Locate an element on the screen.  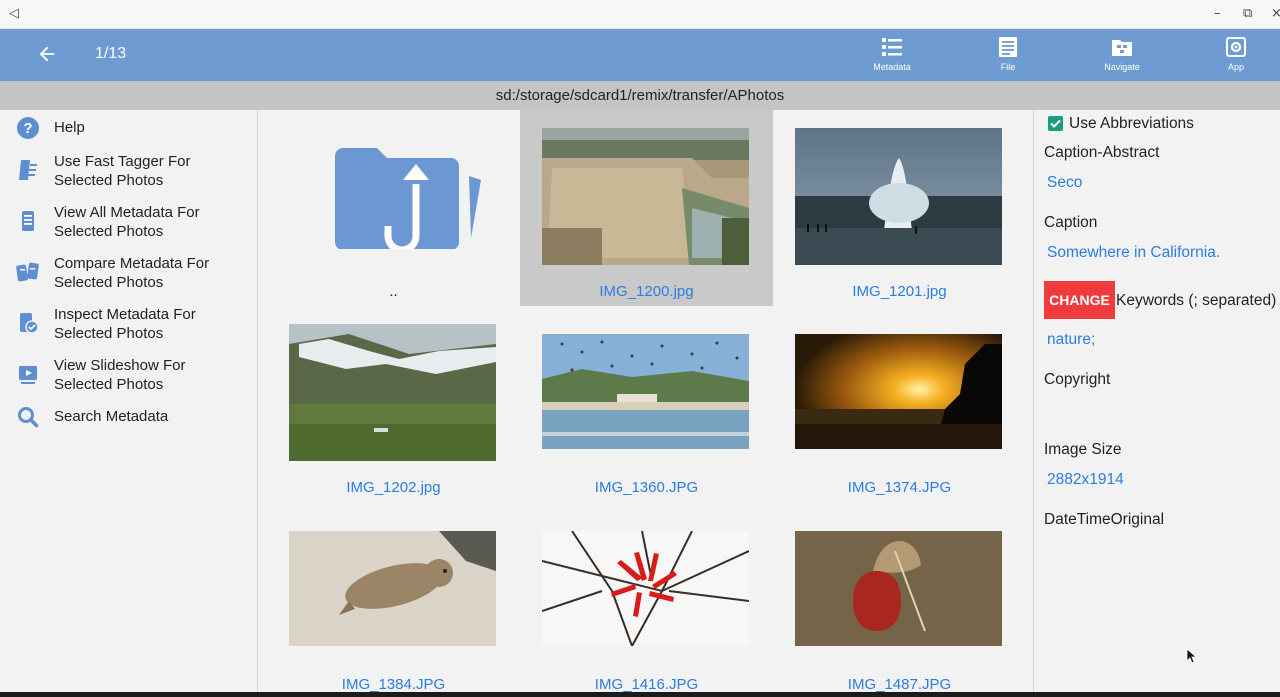
tagger-icon is located at coordinates (28, 170).